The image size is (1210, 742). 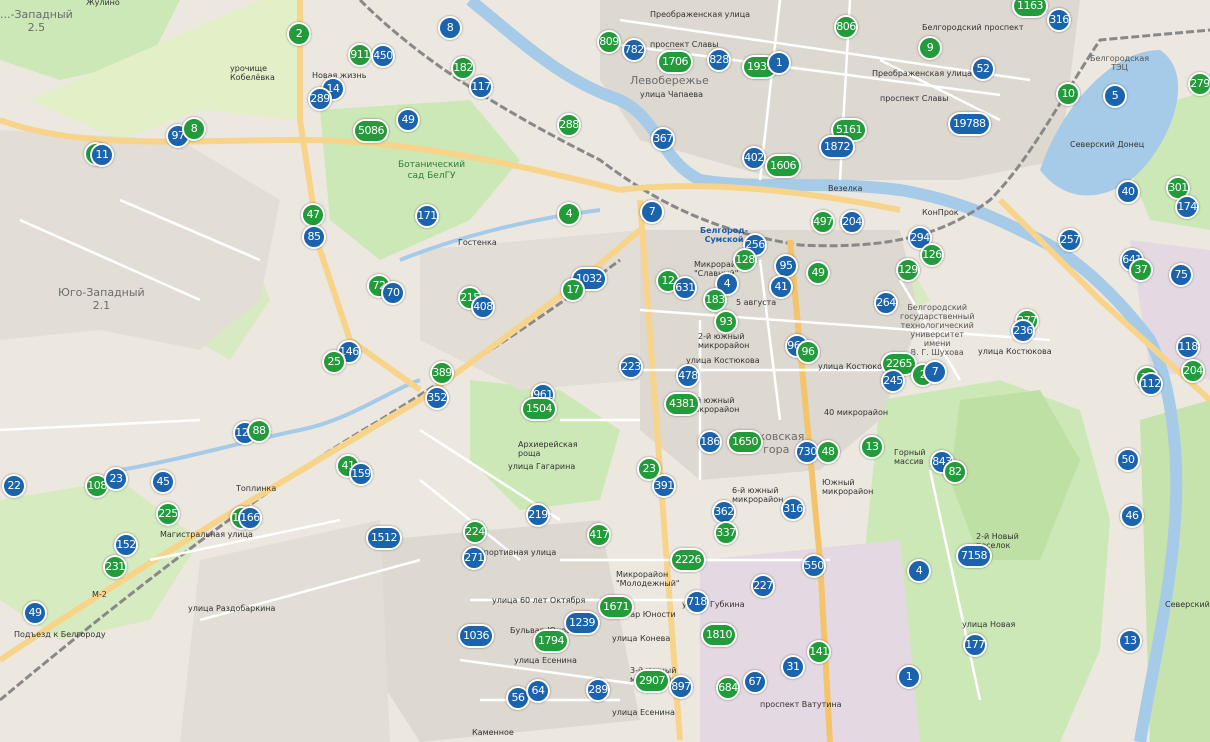 I want to click on cluster-marker: 50, so click(x=1128, y=460).